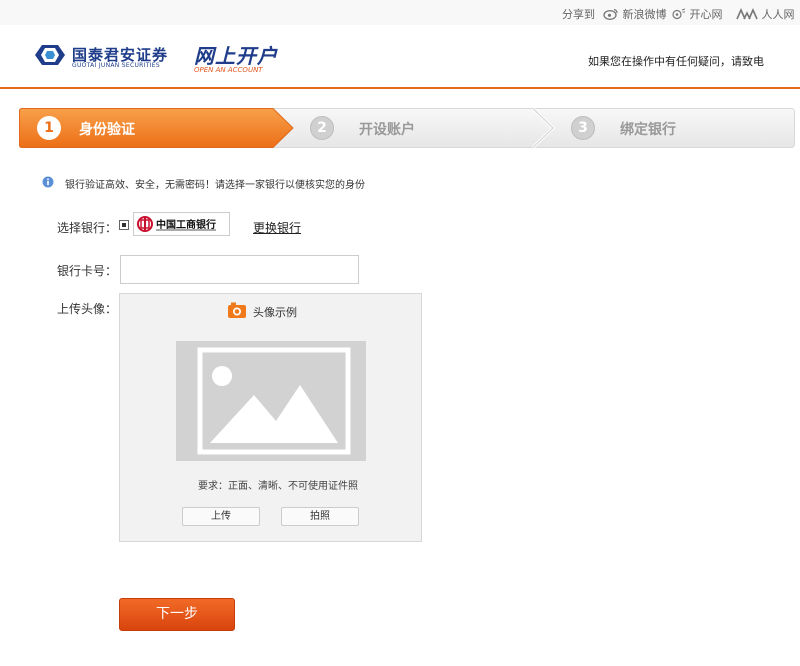  I want to click on avatar-upload-panel: 头像示例 要求：正面、清晰、不可使用证件照 上传 拍照, so click(270, 417).